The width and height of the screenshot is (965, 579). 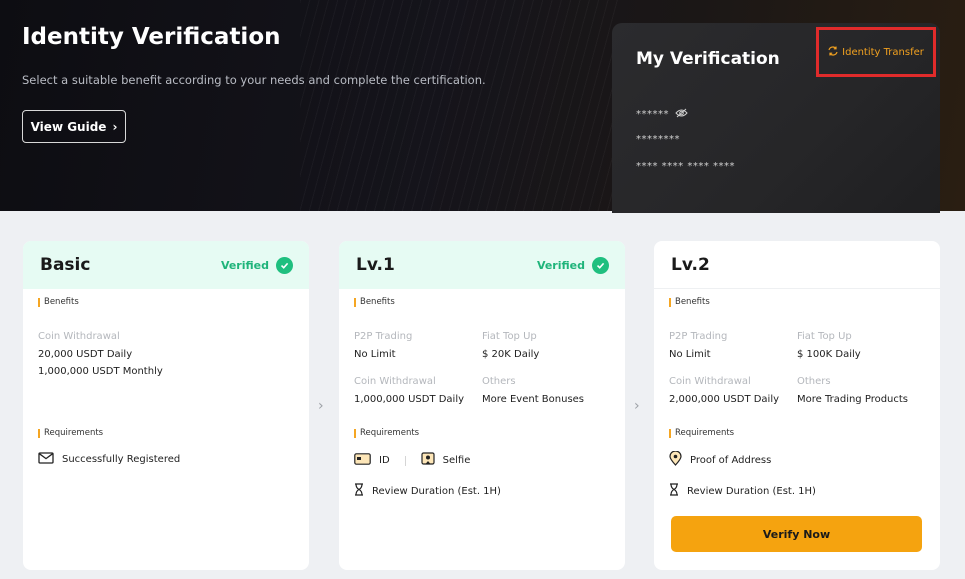 I want to click on card-header: Basic Verified, so click(x=166, y=265).